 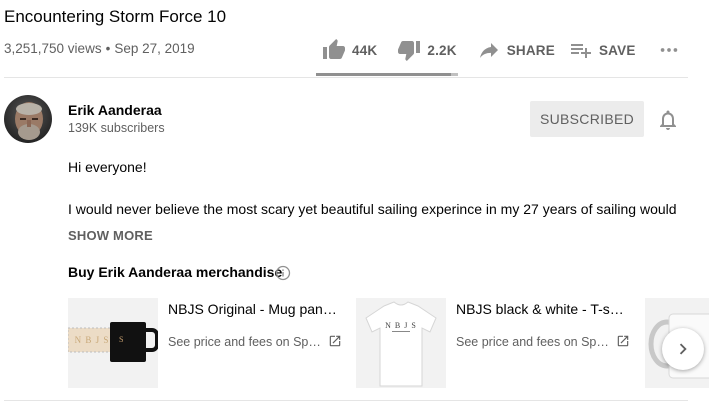 I want to click on sentiment-bar-fill, so click(x=383, y=74).